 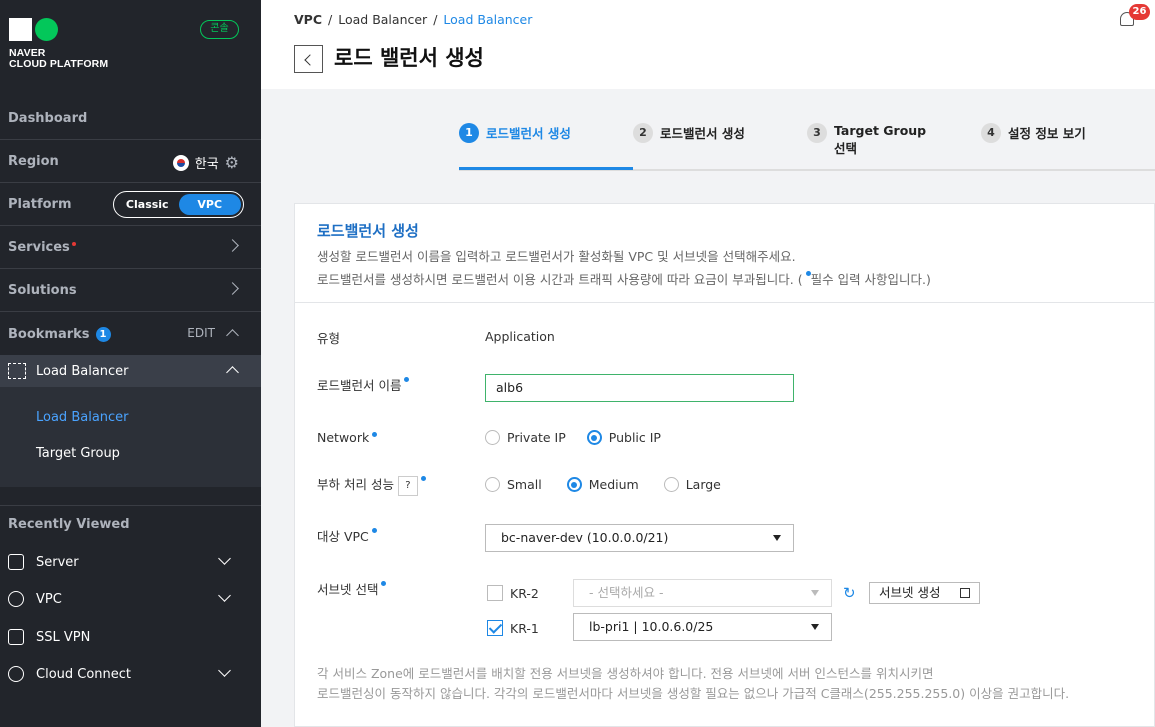 I want to click on recent-item-vpc: VPC, so click(x=130, y=599).